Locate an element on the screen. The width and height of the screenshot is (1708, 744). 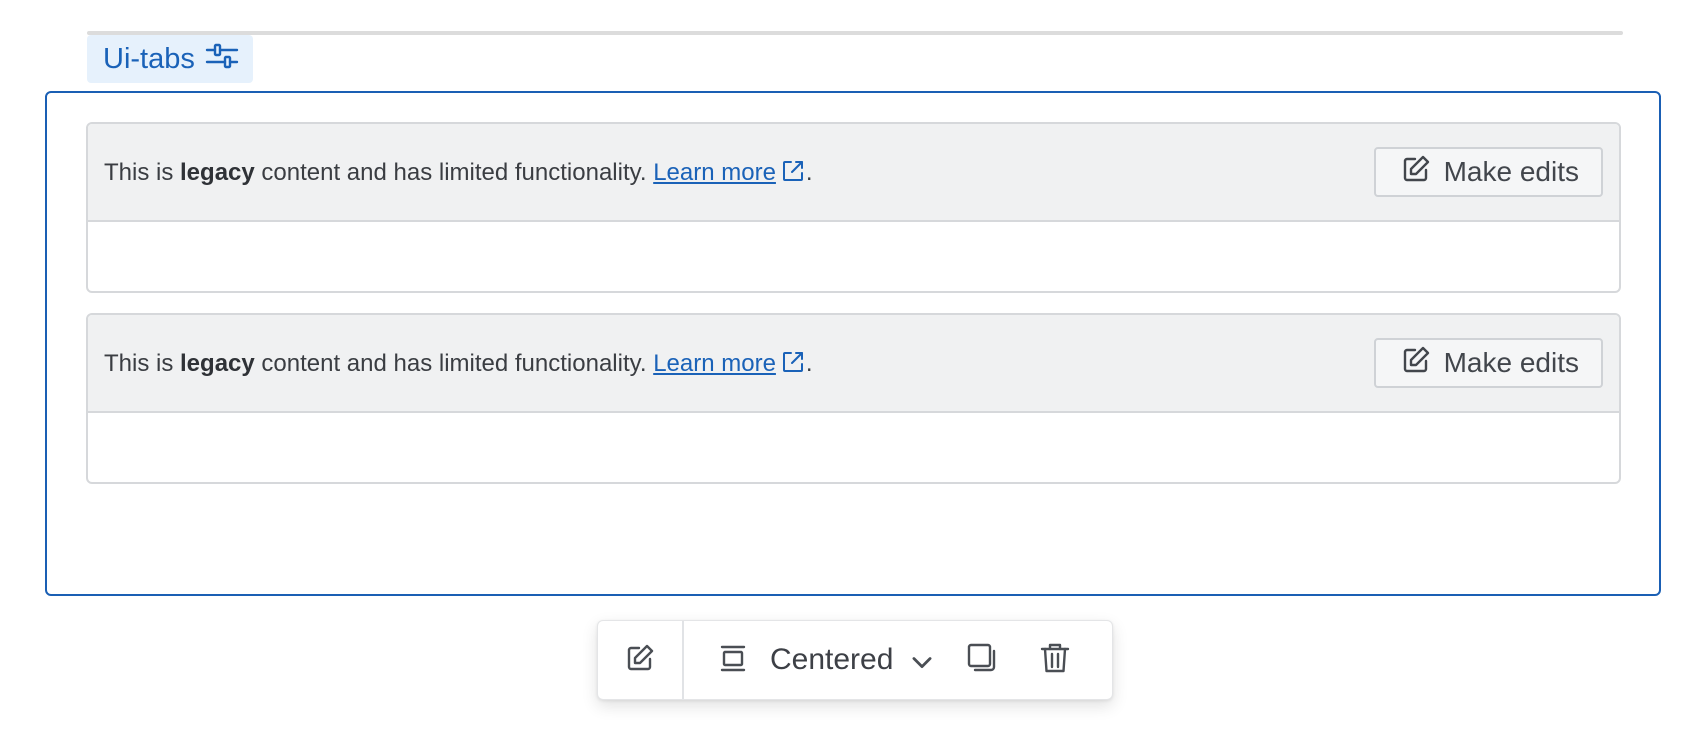
macro-tag-ui-tabs: Ui-tabs is located at coordinates (170, 59).